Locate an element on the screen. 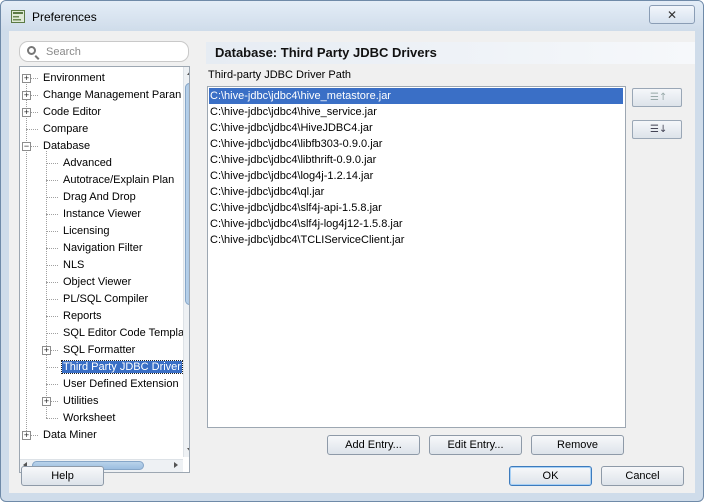 The height and width of the screenshot is (502, 704). driver-path-label: Third-party JDBC Driver Path is located at coordinates (280, 75).